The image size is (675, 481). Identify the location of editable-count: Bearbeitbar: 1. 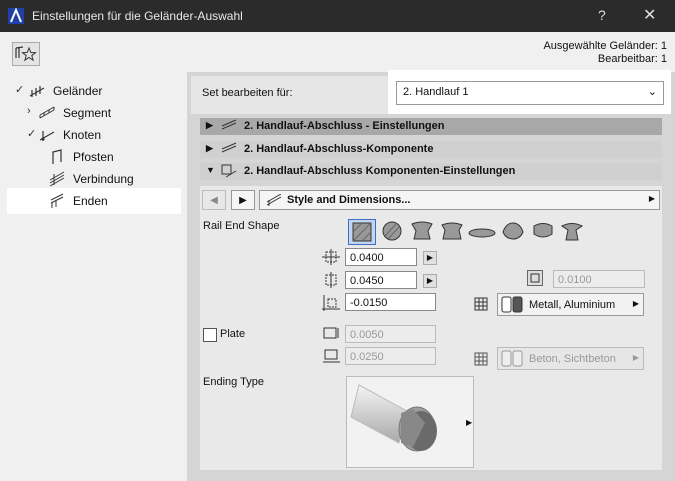
(632, 59).